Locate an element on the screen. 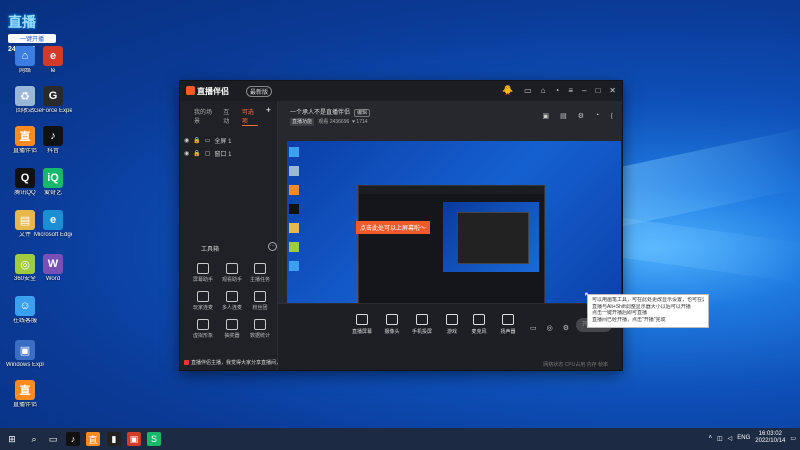 The width and height of the screenshot is (800, 450). desktop-icon-label: 直播伴侣 is located at coordinates (24, 405).